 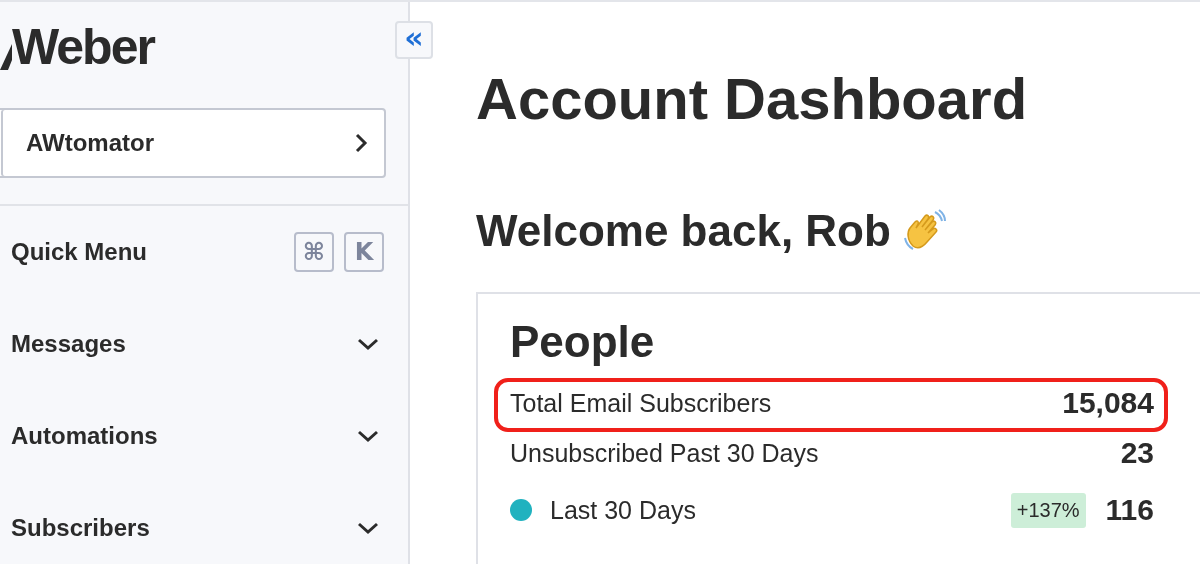 What do you see at coordinates (192, 252) in the screenshot?
I see `nav-item: Quick Menu ⌘ K` at bounding box center [192, 252].